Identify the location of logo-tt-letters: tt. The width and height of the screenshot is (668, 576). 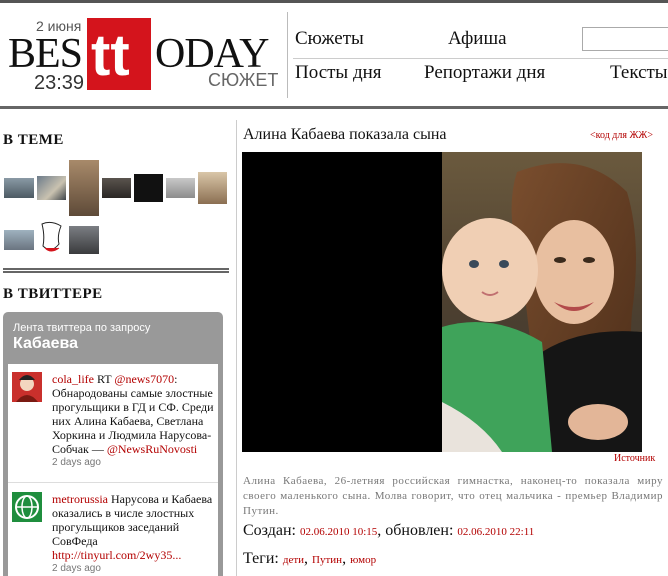
(110, 55).